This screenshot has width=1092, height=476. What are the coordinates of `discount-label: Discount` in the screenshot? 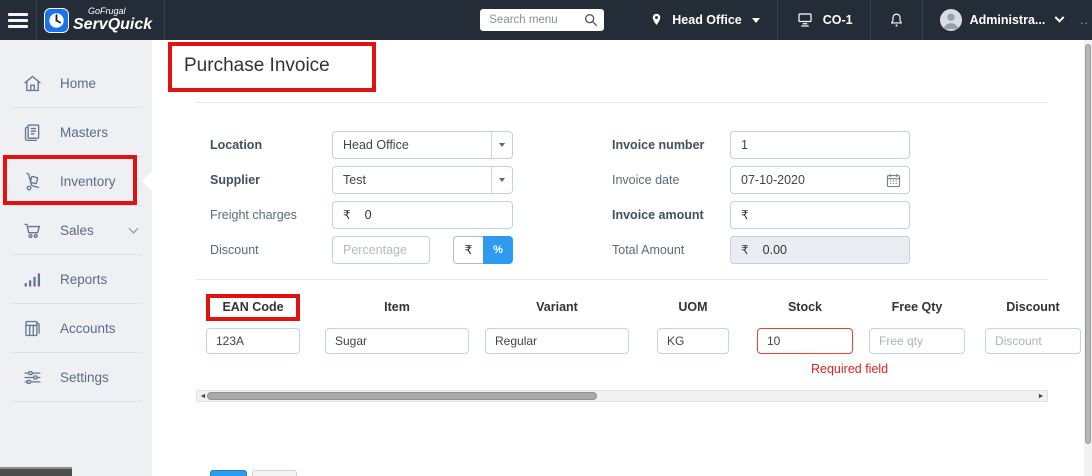 It's located at (234, 250).